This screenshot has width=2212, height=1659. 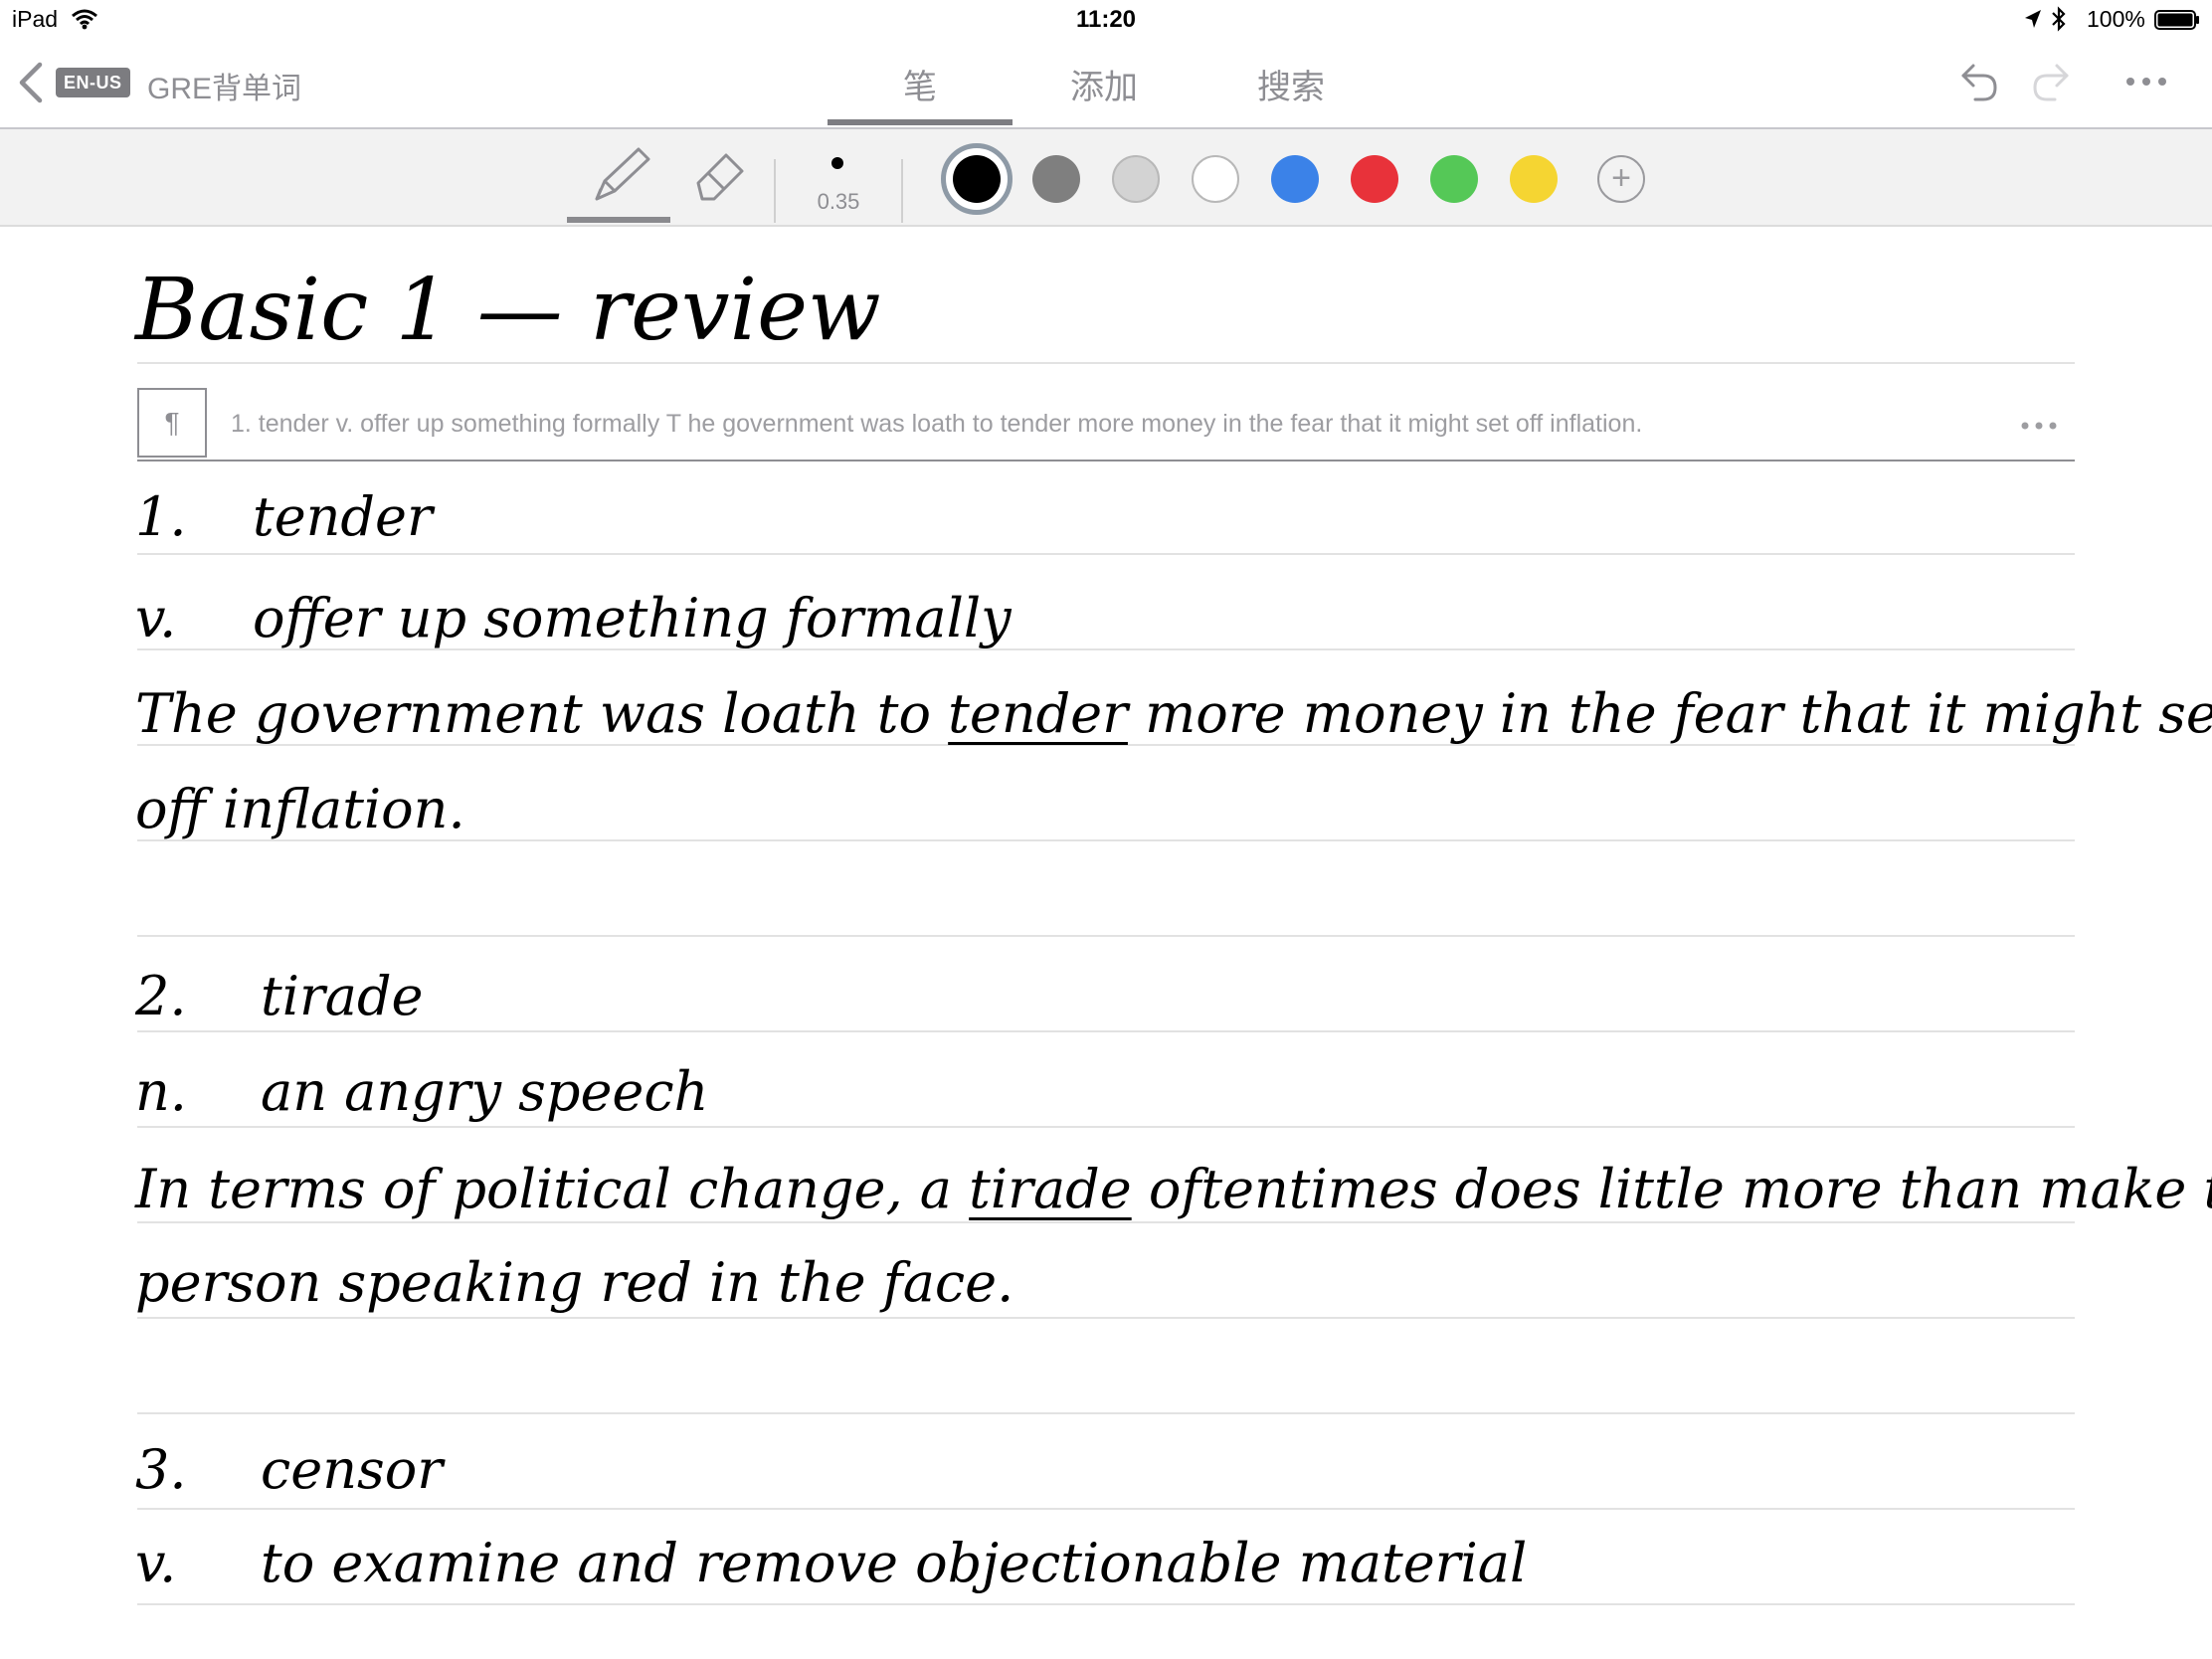 What do you see at coordinates (977, 179) in the screenshot?
I see `color-swatch-black` at bounding box center [977, 179].